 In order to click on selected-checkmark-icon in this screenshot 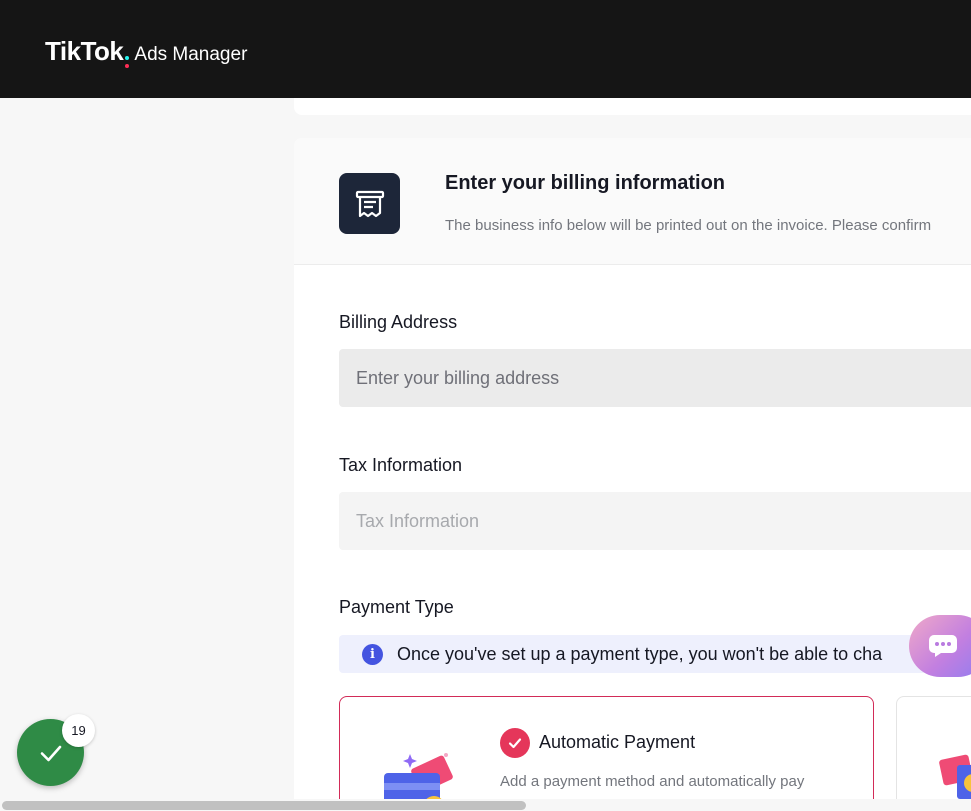, I will do `click(515, 743)`.